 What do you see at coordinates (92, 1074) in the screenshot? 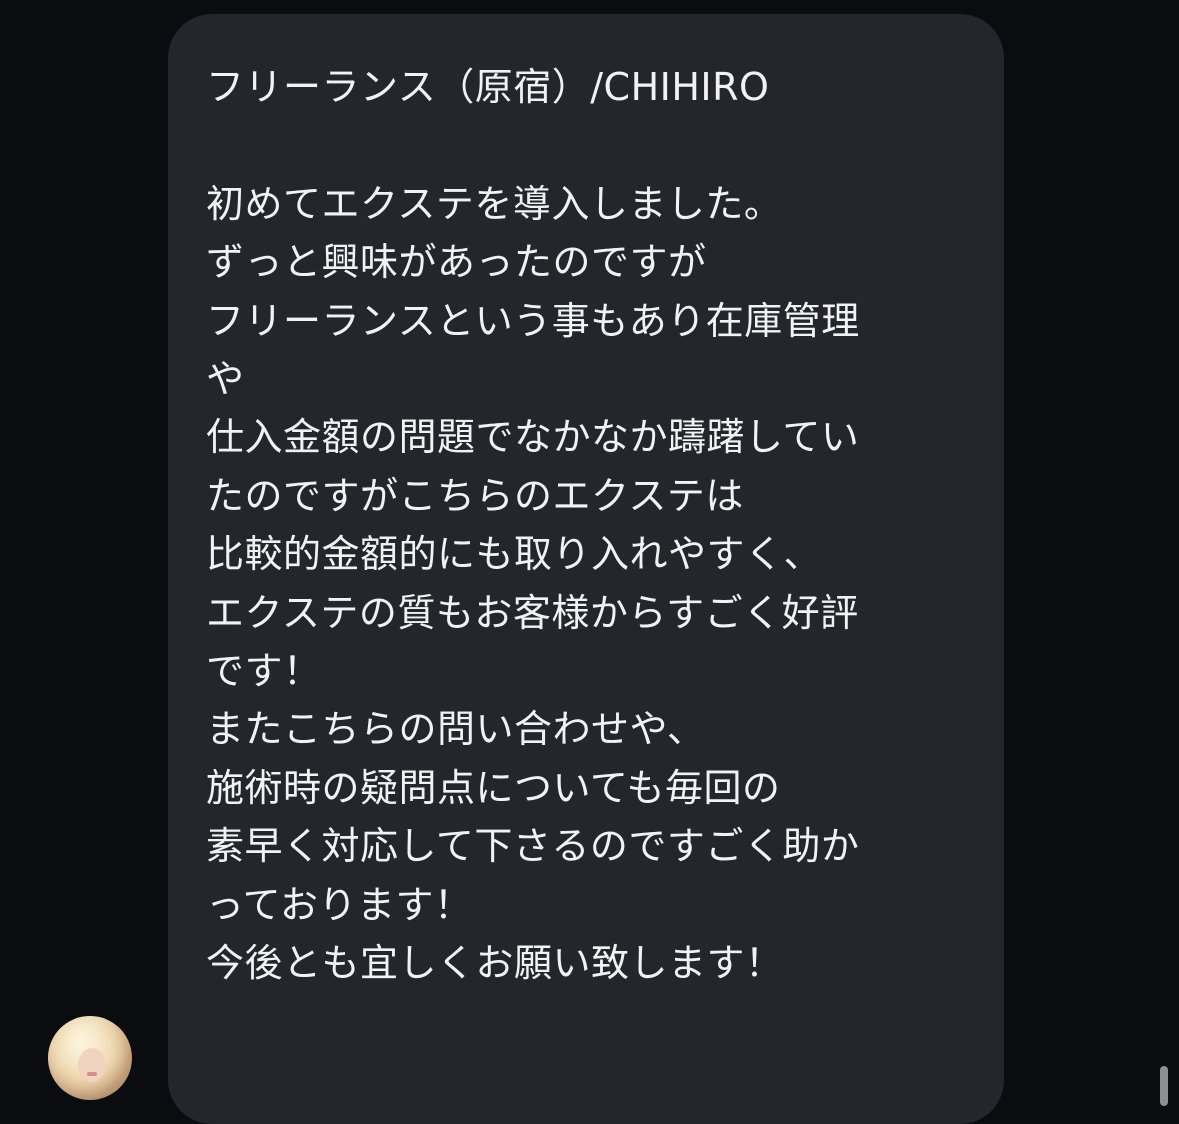
I see `avatar-lip` at bounding box center [92, 1074].